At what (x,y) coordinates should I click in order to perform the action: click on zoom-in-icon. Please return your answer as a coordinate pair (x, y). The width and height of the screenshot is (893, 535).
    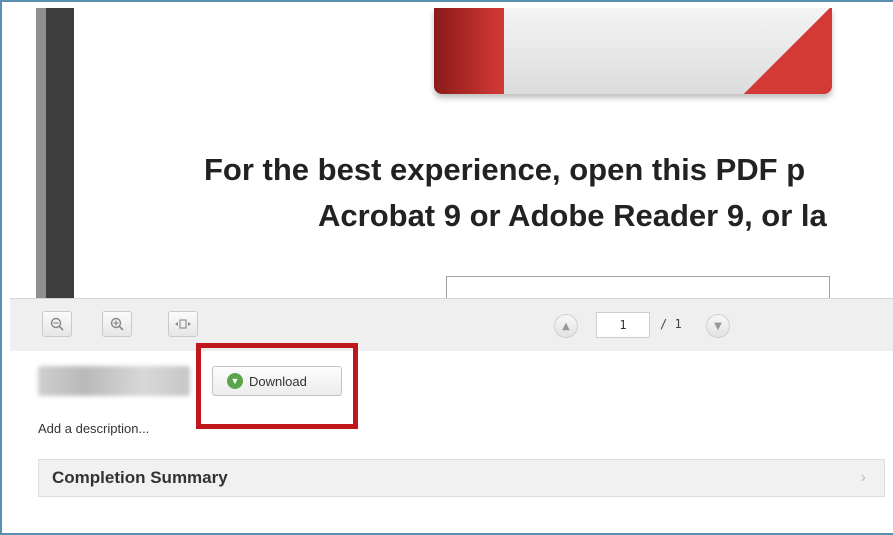
    Looking at the image, I should click on (117, 324).